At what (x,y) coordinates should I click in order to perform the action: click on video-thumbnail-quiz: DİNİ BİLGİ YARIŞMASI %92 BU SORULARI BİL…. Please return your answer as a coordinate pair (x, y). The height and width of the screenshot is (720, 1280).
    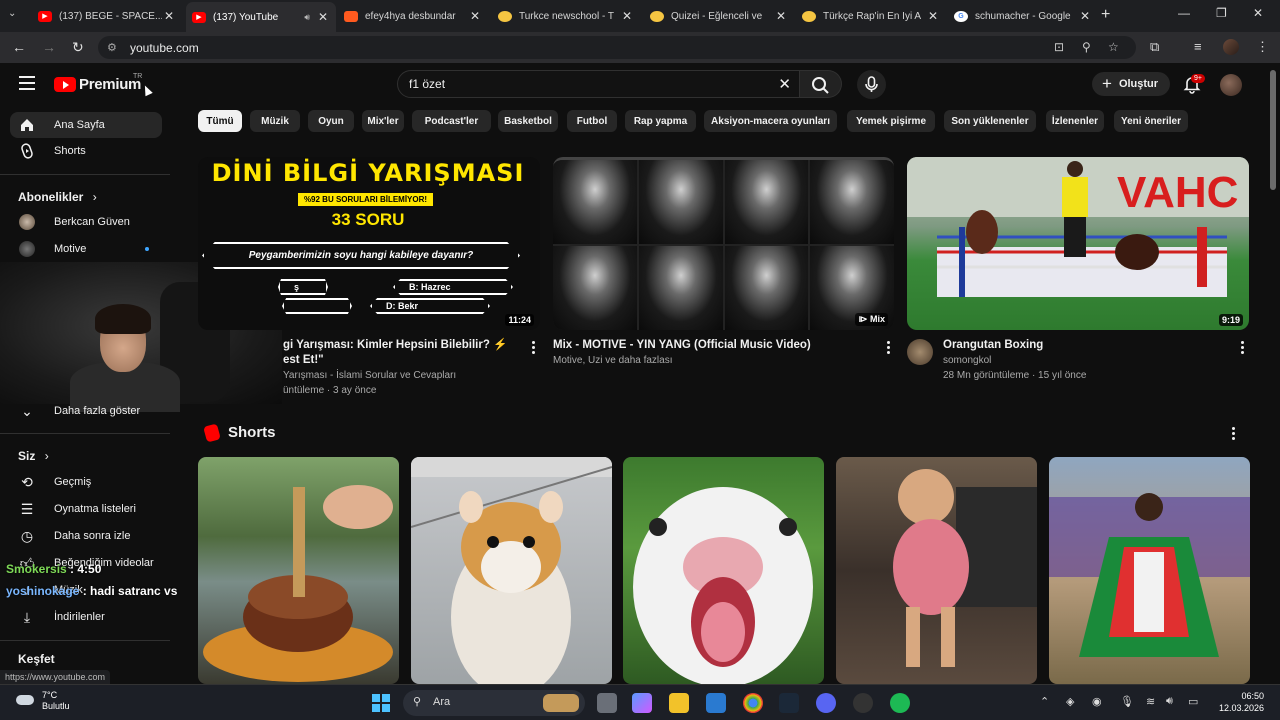
    Looking at the image, I should click on (369, 243).